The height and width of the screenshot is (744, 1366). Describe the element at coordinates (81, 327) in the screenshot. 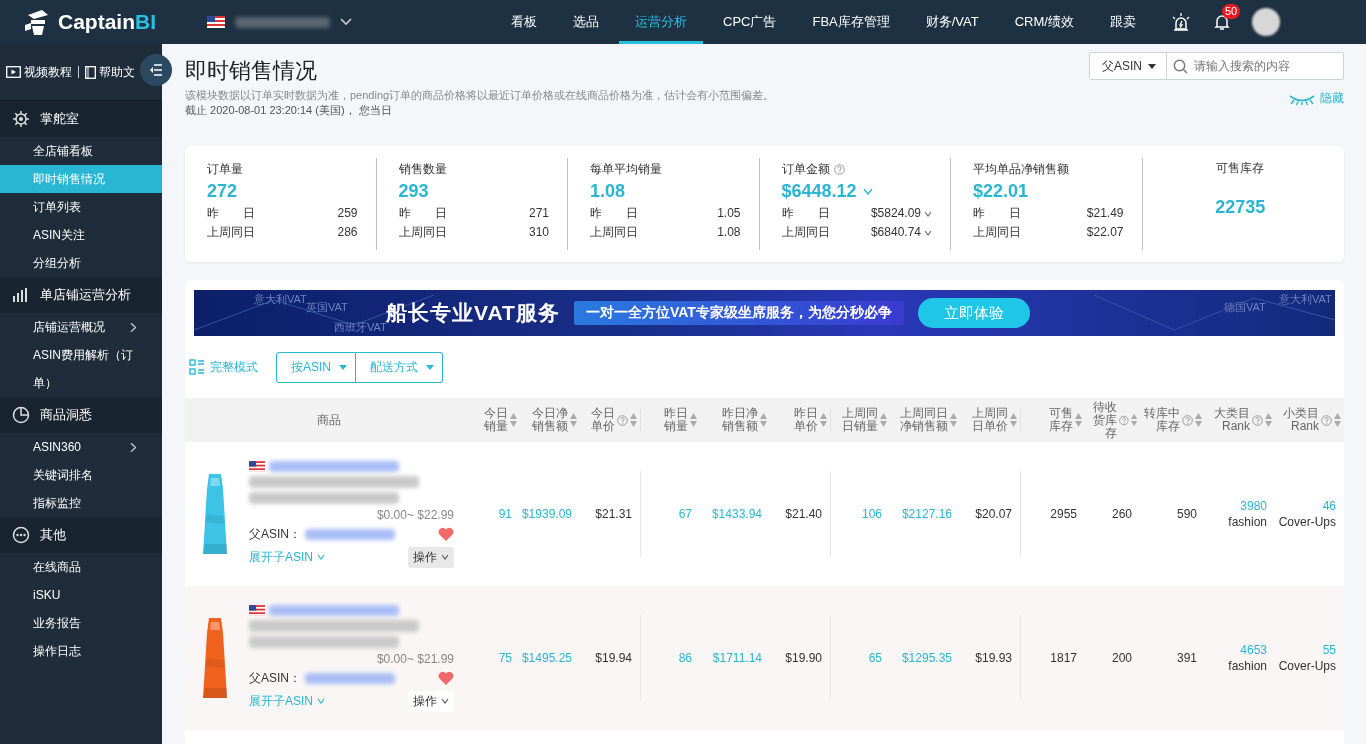

I see `sidebar-item: 店铺运营概况` at that location.